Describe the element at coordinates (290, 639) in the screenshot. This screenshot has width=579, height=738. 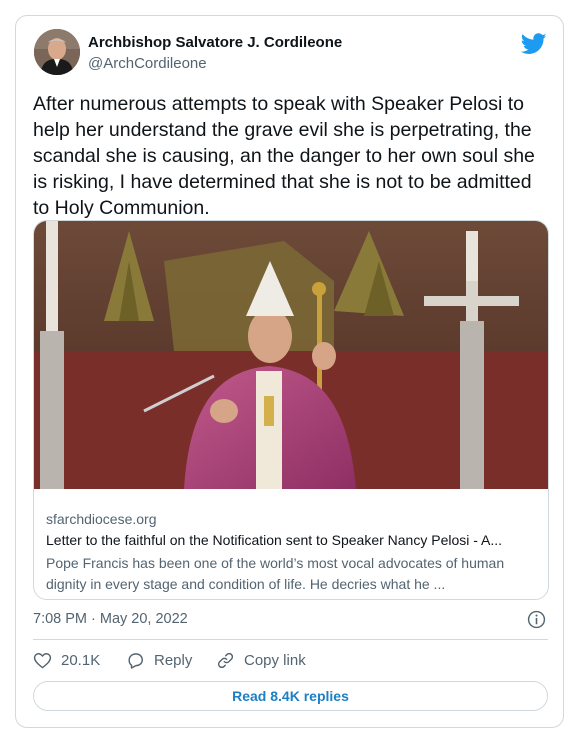
I see `divider` at that location.